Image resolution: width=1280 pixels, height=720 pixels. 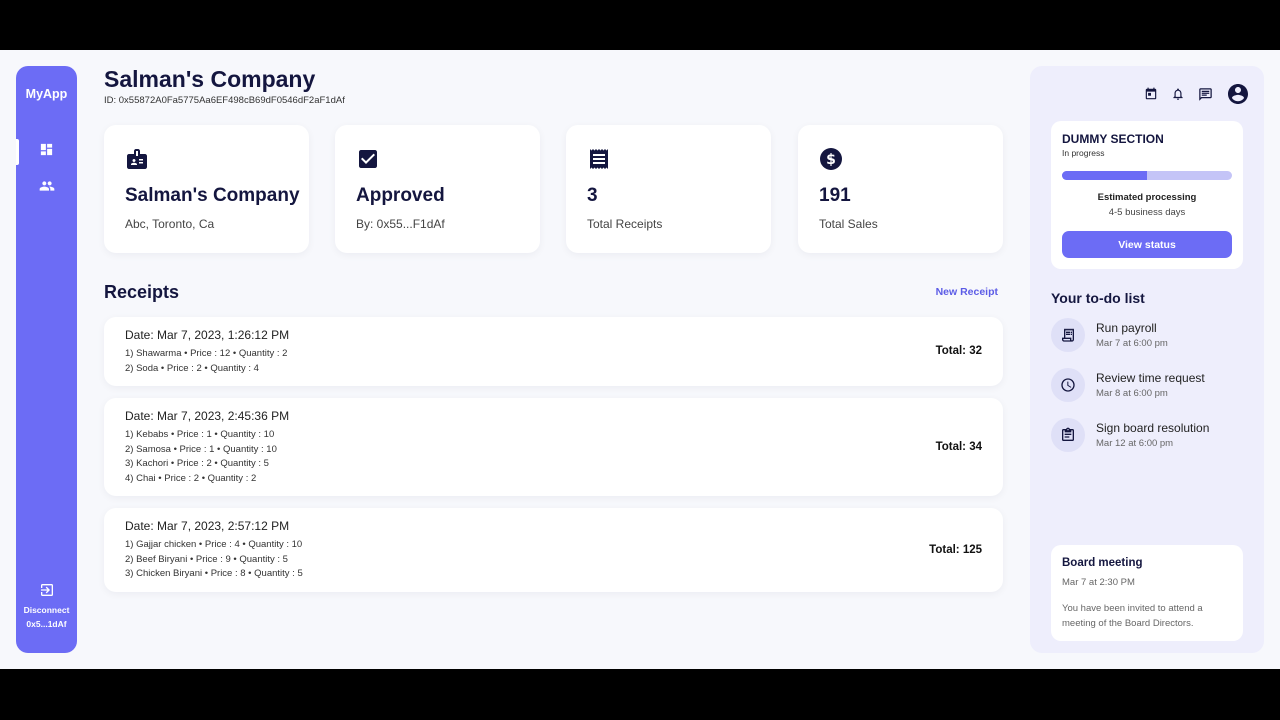 I want to click on meeting-time: Mar 7 at 2:30 PM, so click(x=1098, y=582).